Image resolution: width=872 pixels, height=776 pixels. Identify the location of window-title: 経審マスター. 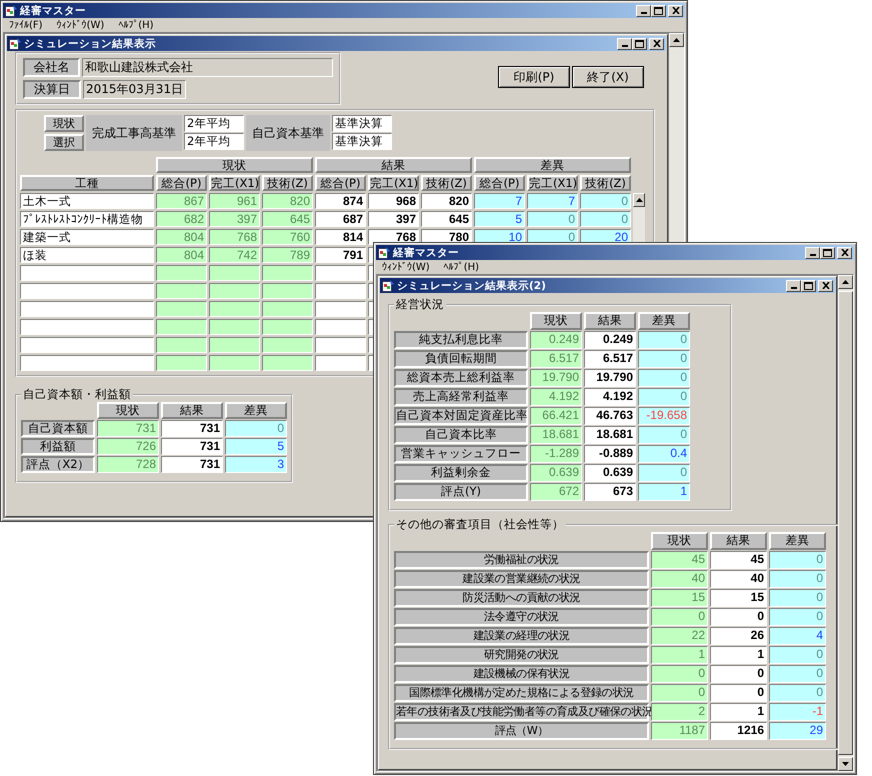
(426, 253).